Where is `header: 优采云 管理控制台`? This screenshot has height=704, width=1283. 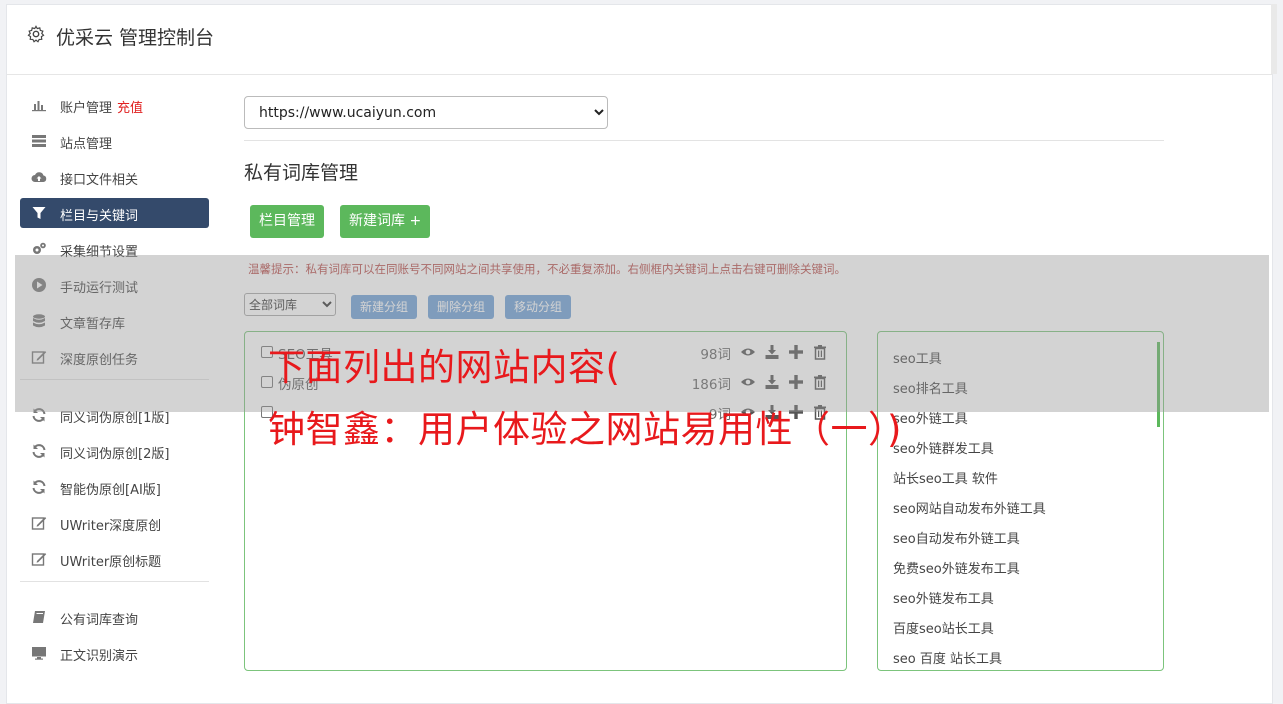 header: 优采云 管理控制台 is located at coordinates (639, 40).